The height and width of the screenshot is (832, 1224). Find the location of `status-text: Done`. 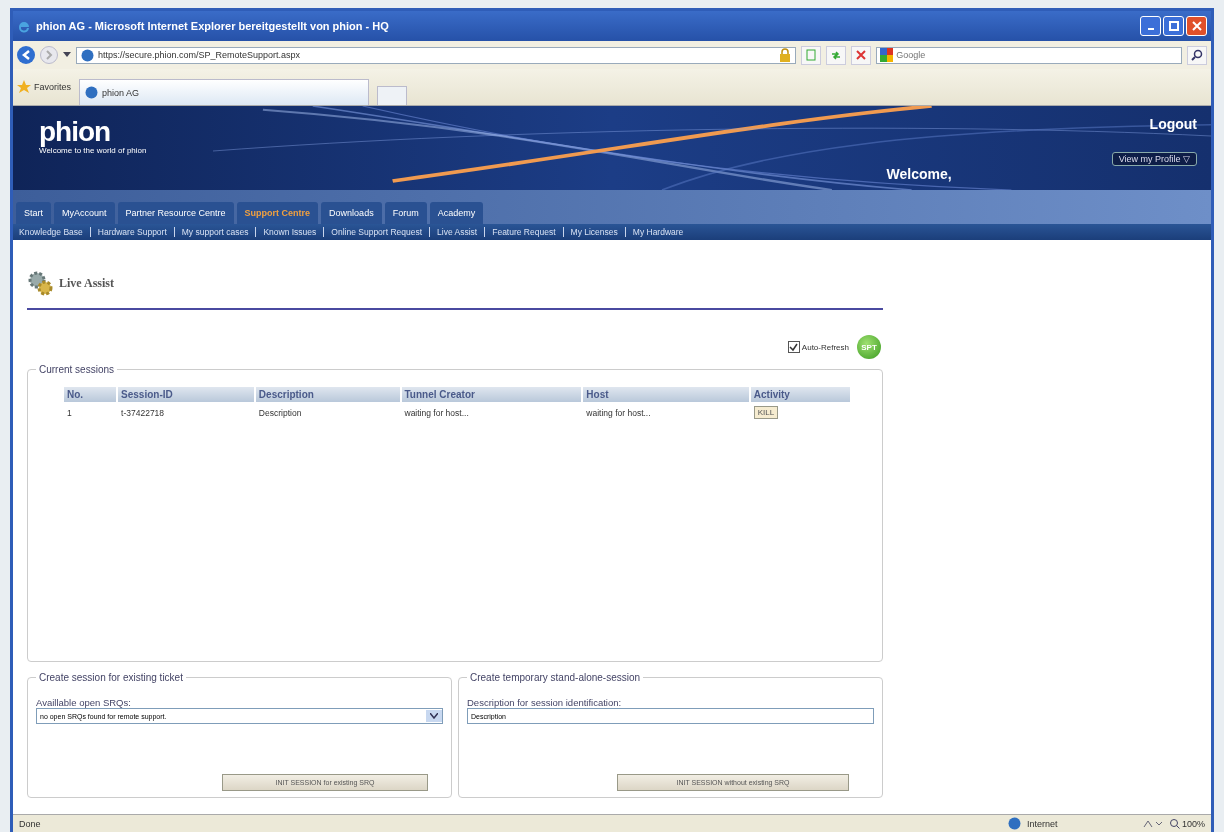

status-text: Done is located at coordinates (30, 823).